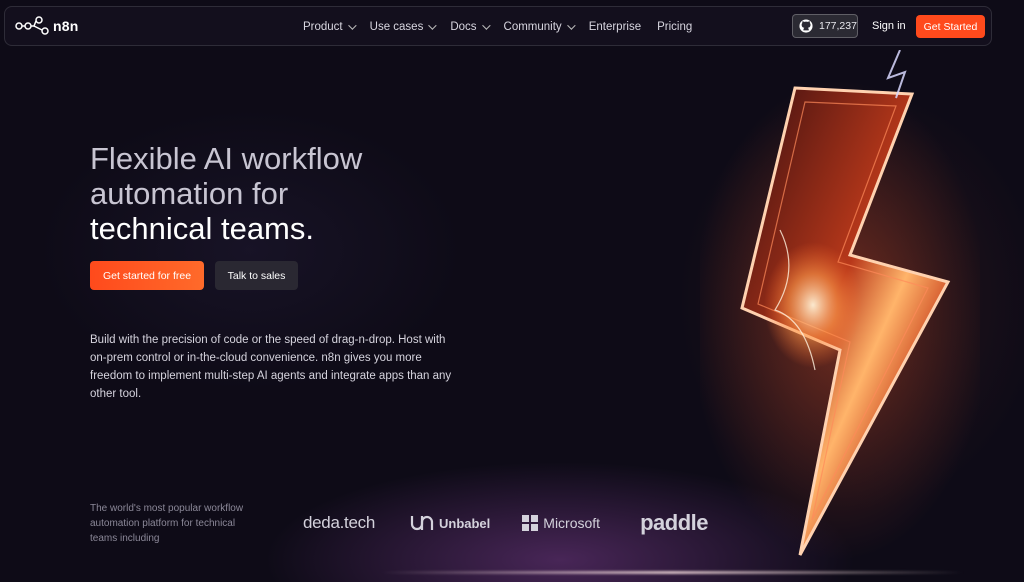 The height and width of the screenshot is (582, 1024). Describe the element at coordinates (422, 523) in the screenshot. I see `unbabel-mark-icon` at that location.